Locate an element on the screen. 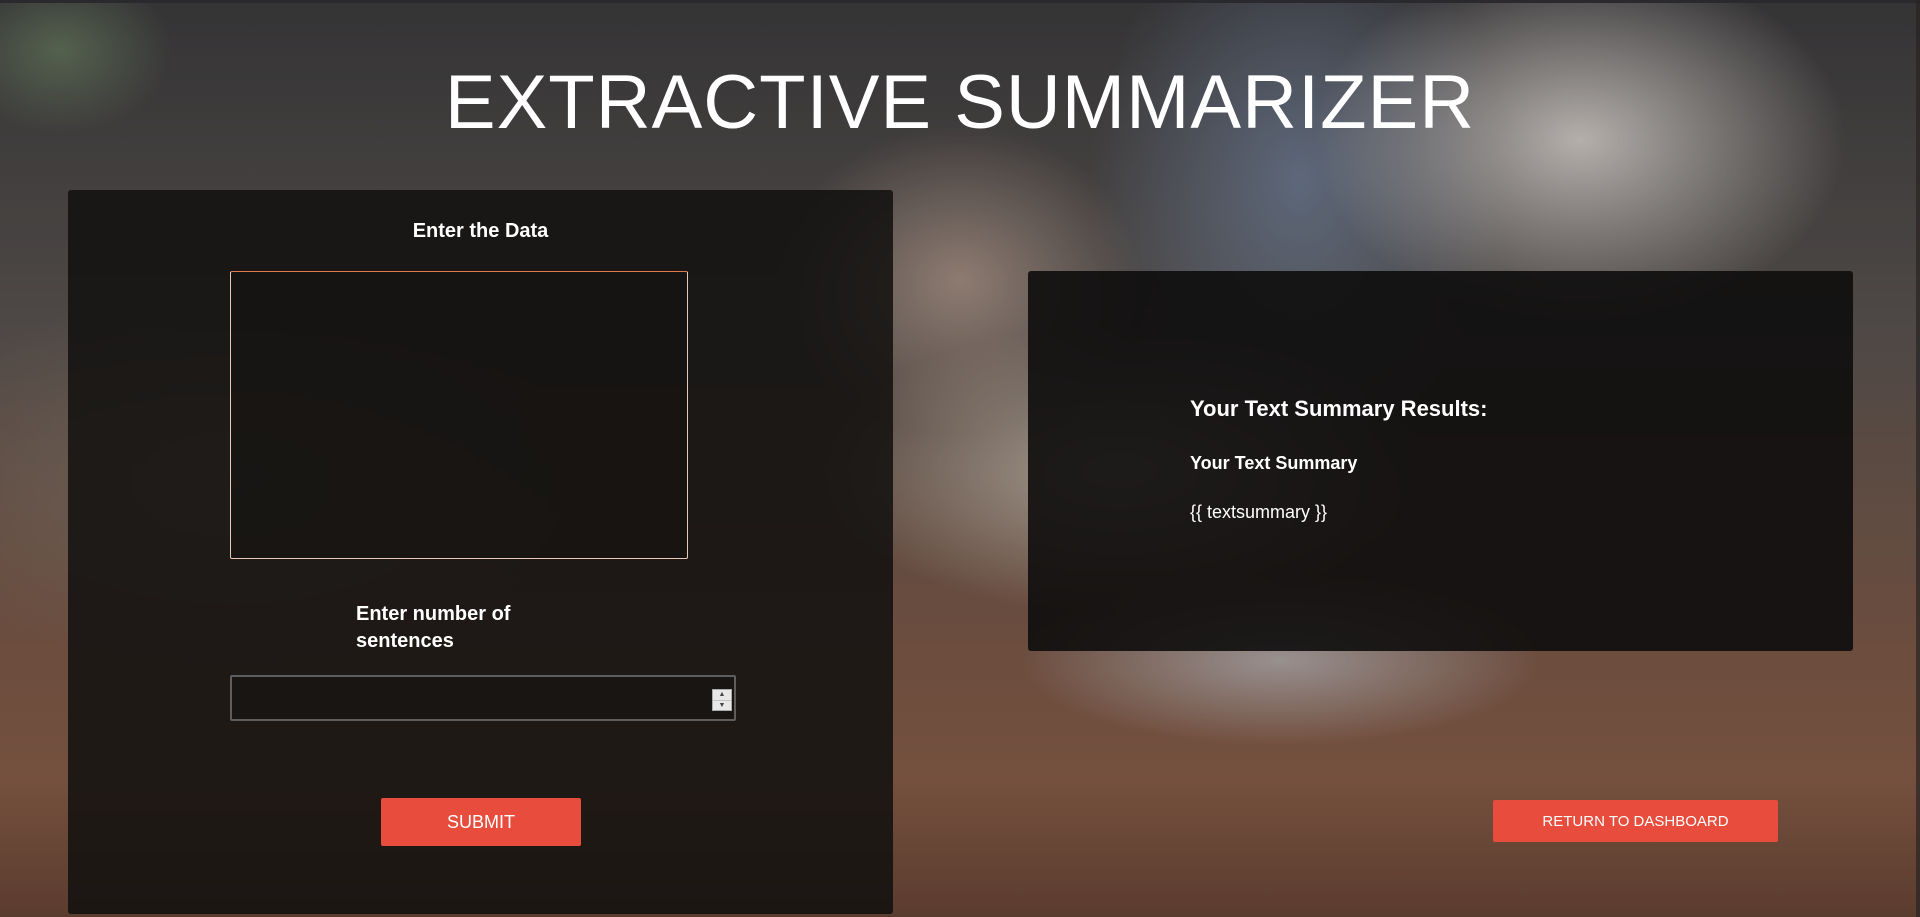 This screenshot has height=917, width=1920. return-to-dashboard-button: RETURN TO DASHBOARD is located at coordinates (1635, 821).